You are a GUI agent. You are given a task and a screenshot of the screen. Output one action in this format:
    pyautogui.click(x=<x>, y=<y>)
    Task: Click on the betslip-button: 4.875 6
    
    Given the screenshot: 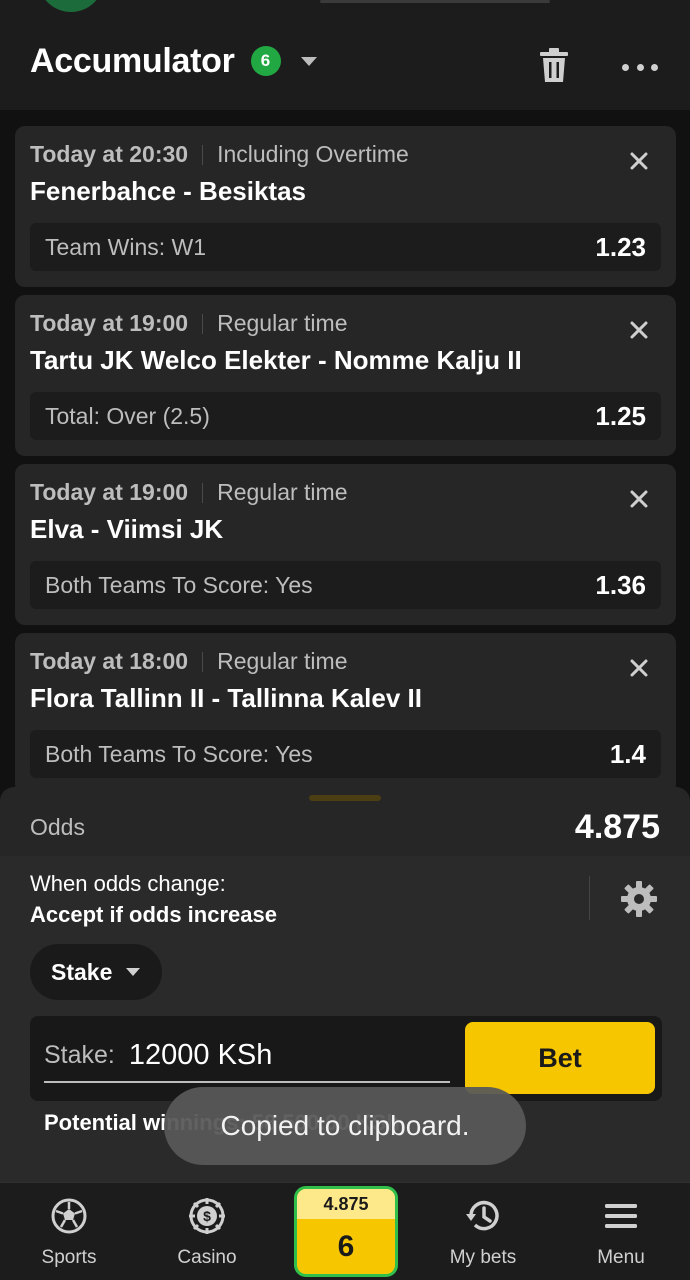 What is the action you would take?
    pyautogui.click(x=346, y=1231)
    